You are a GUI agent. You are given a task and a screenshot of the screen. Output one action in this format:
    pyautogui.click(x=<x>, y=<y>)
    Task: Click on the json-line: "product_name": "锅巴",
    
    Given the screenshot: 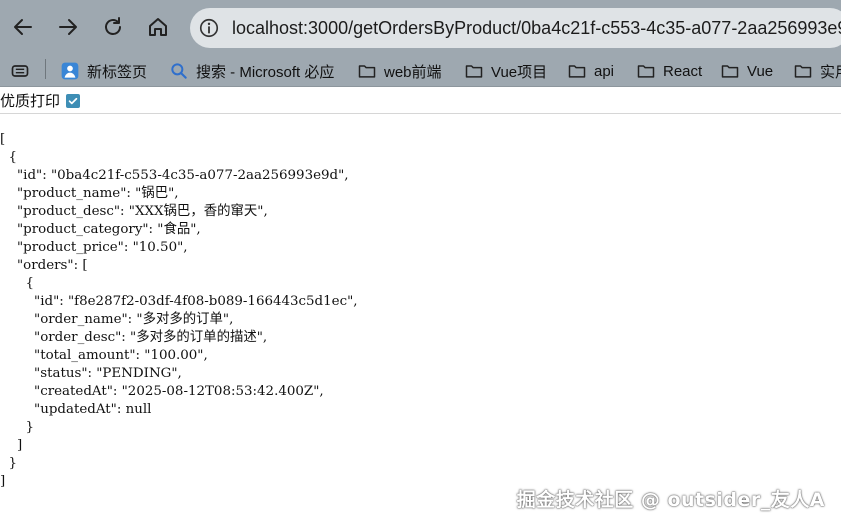 What is the action you would take?
    pyautogui.click(x=89, y=193)
    